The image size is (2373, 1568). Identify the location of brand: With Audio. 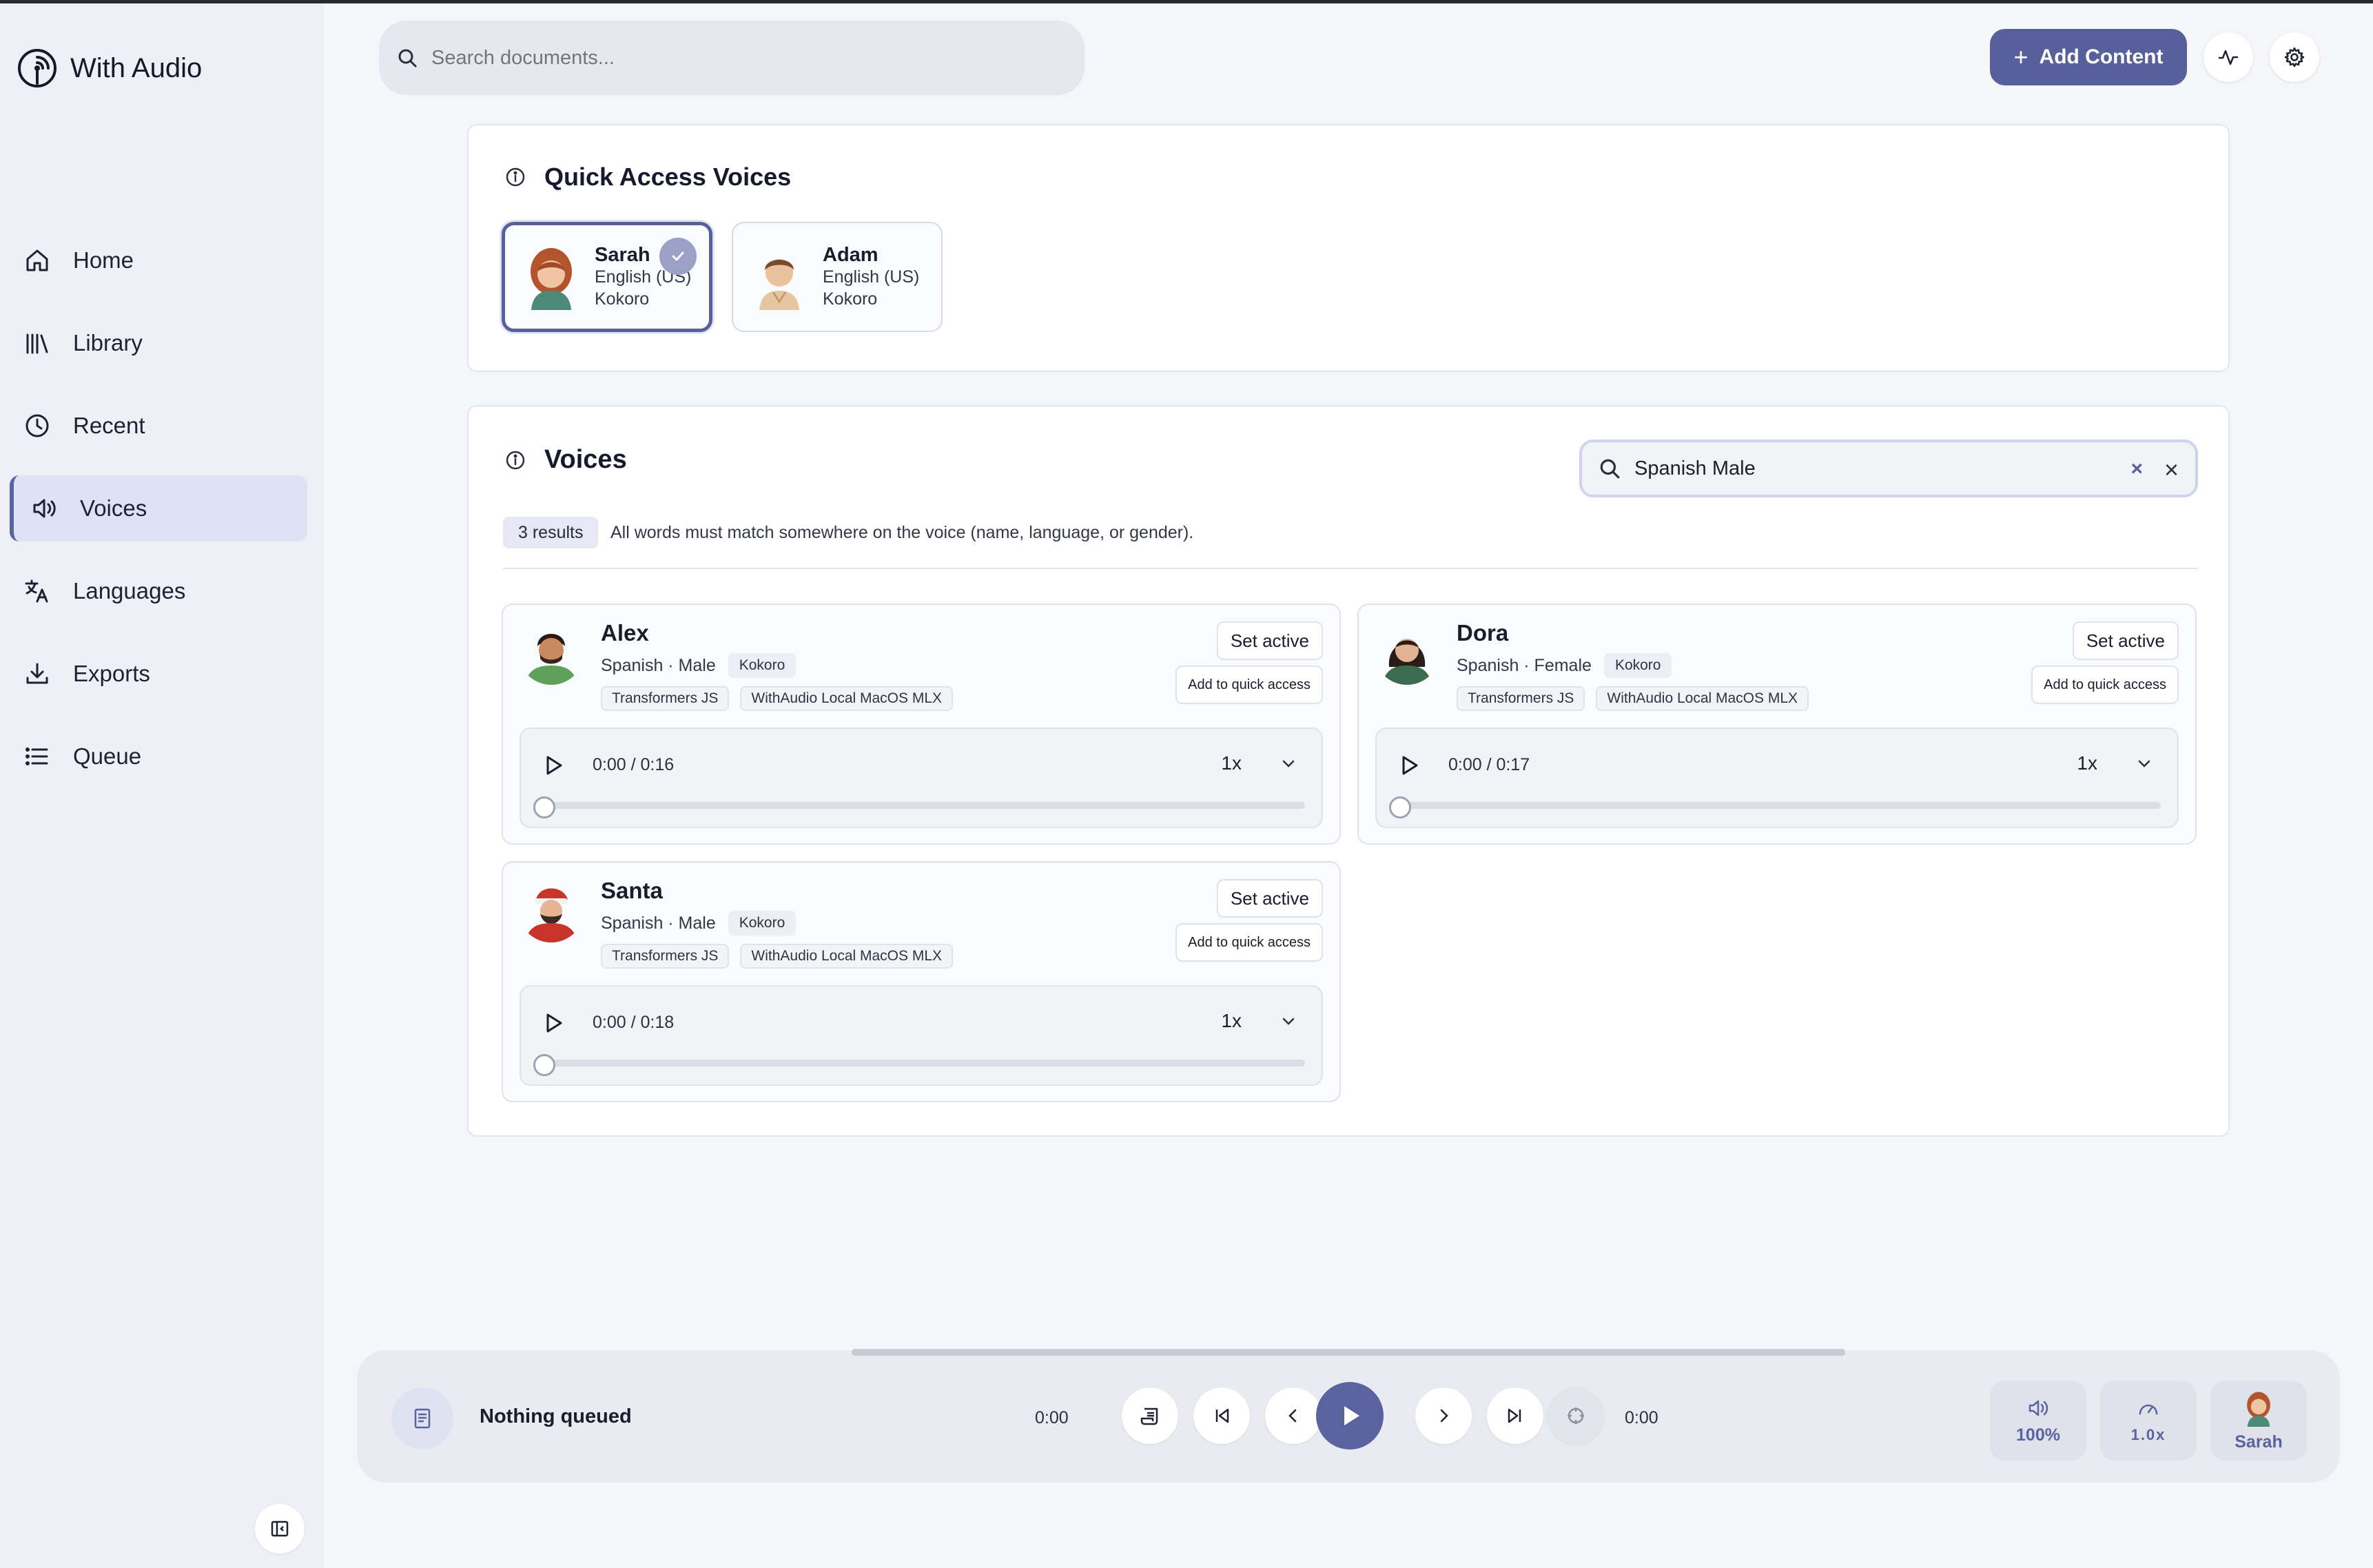
(109, 68).